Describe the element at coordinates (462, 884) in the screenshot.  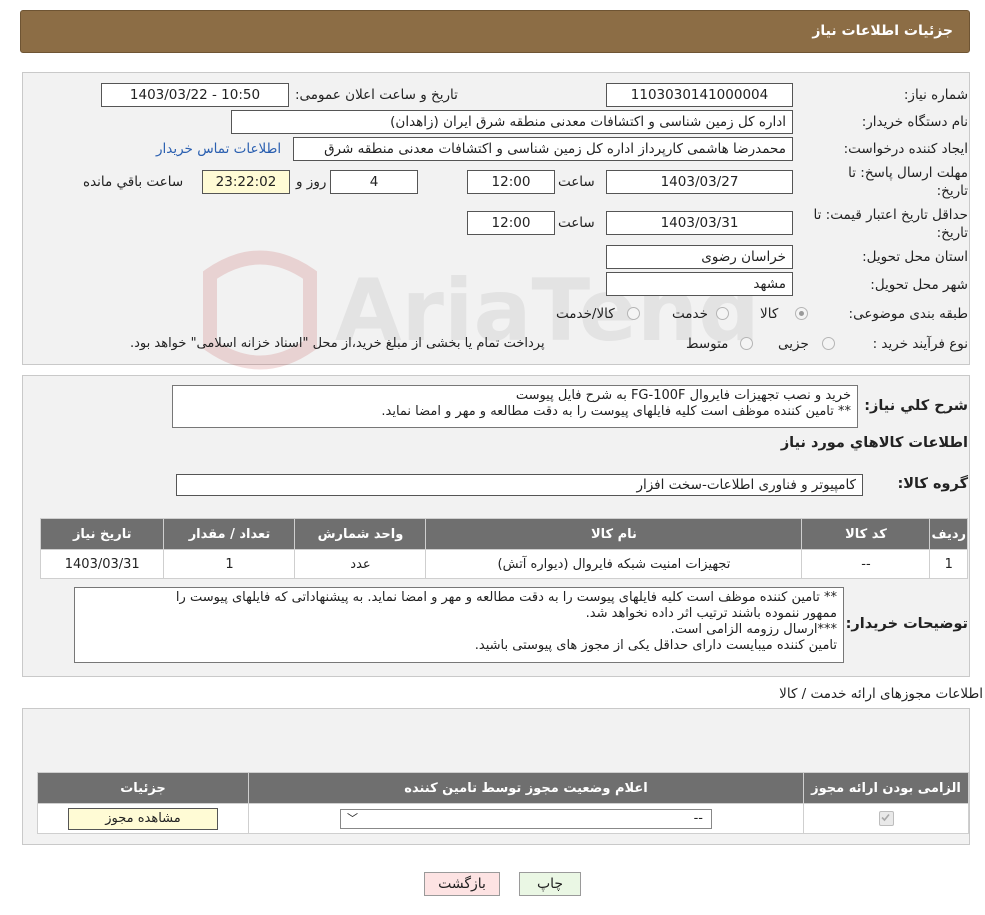
I see `back-button: بازگشت` at that location.